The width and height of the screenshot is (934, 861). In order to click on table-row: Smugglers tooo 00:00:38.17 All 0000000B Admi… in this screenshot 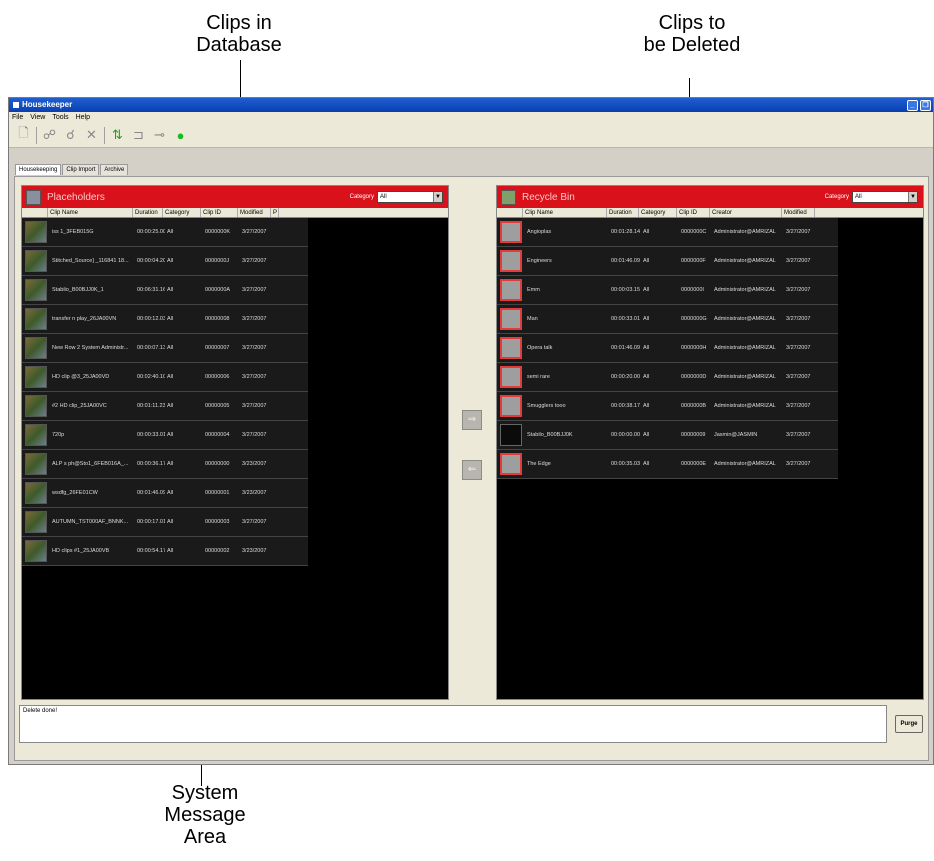, I will do `click(667, 406)`.